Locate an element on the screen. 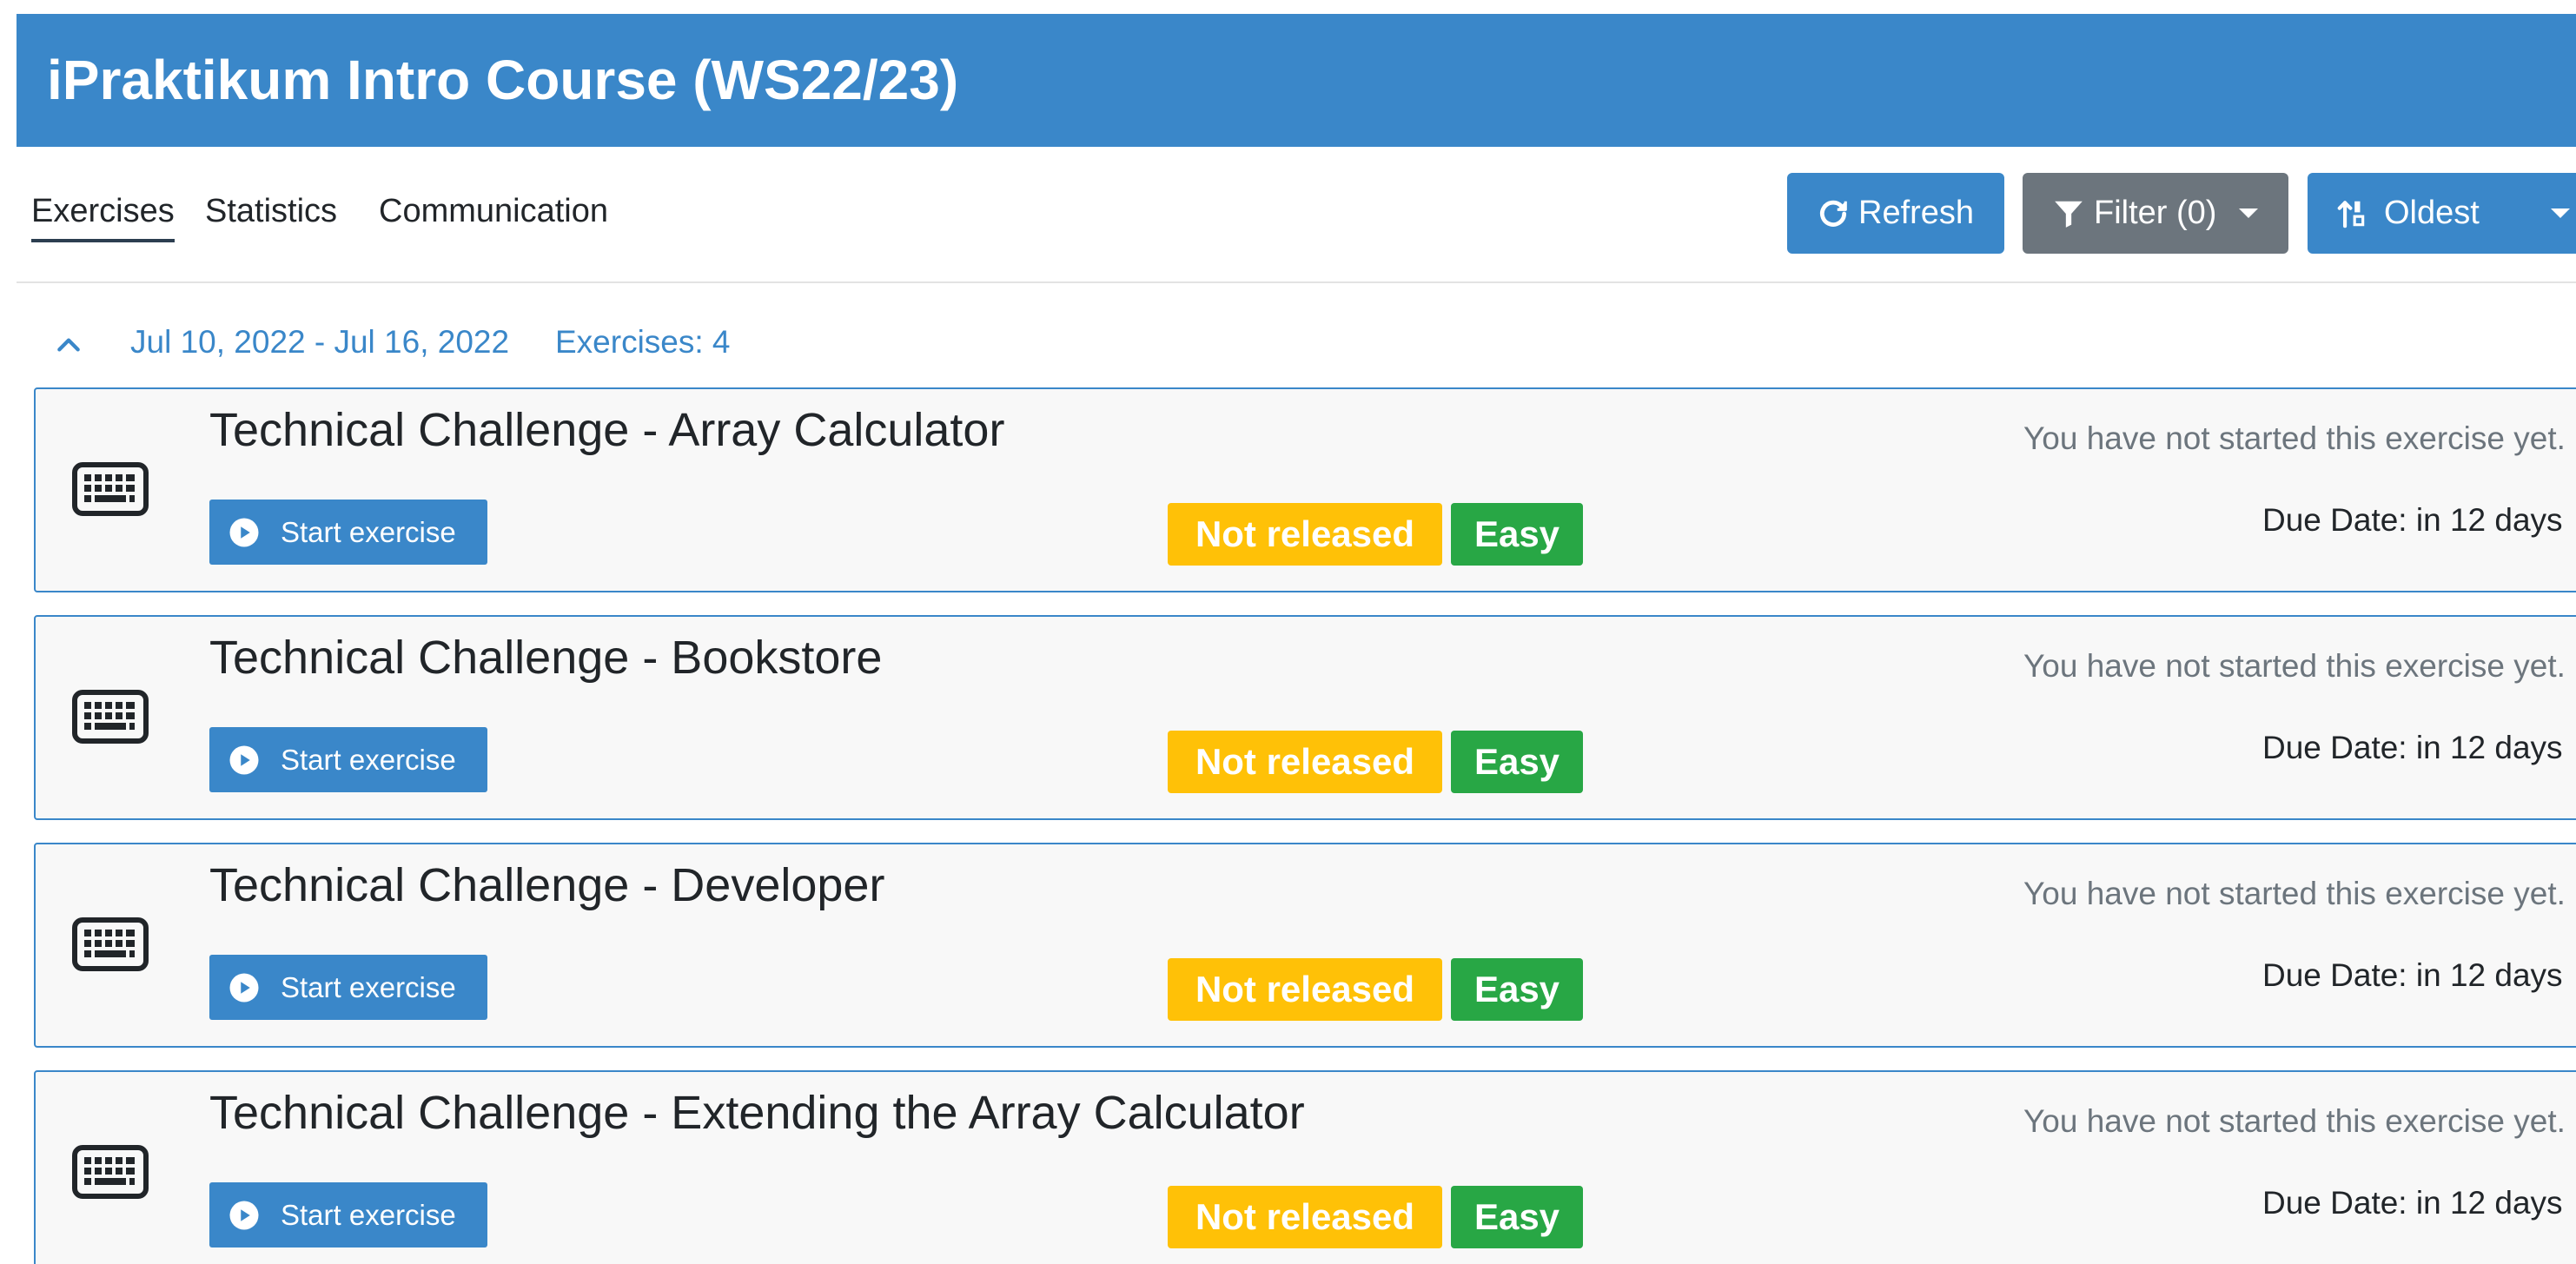 The height and width of the screenshot is (1264, 2576). sort-button-label: Oldest is located at coordinates (2432, 213).